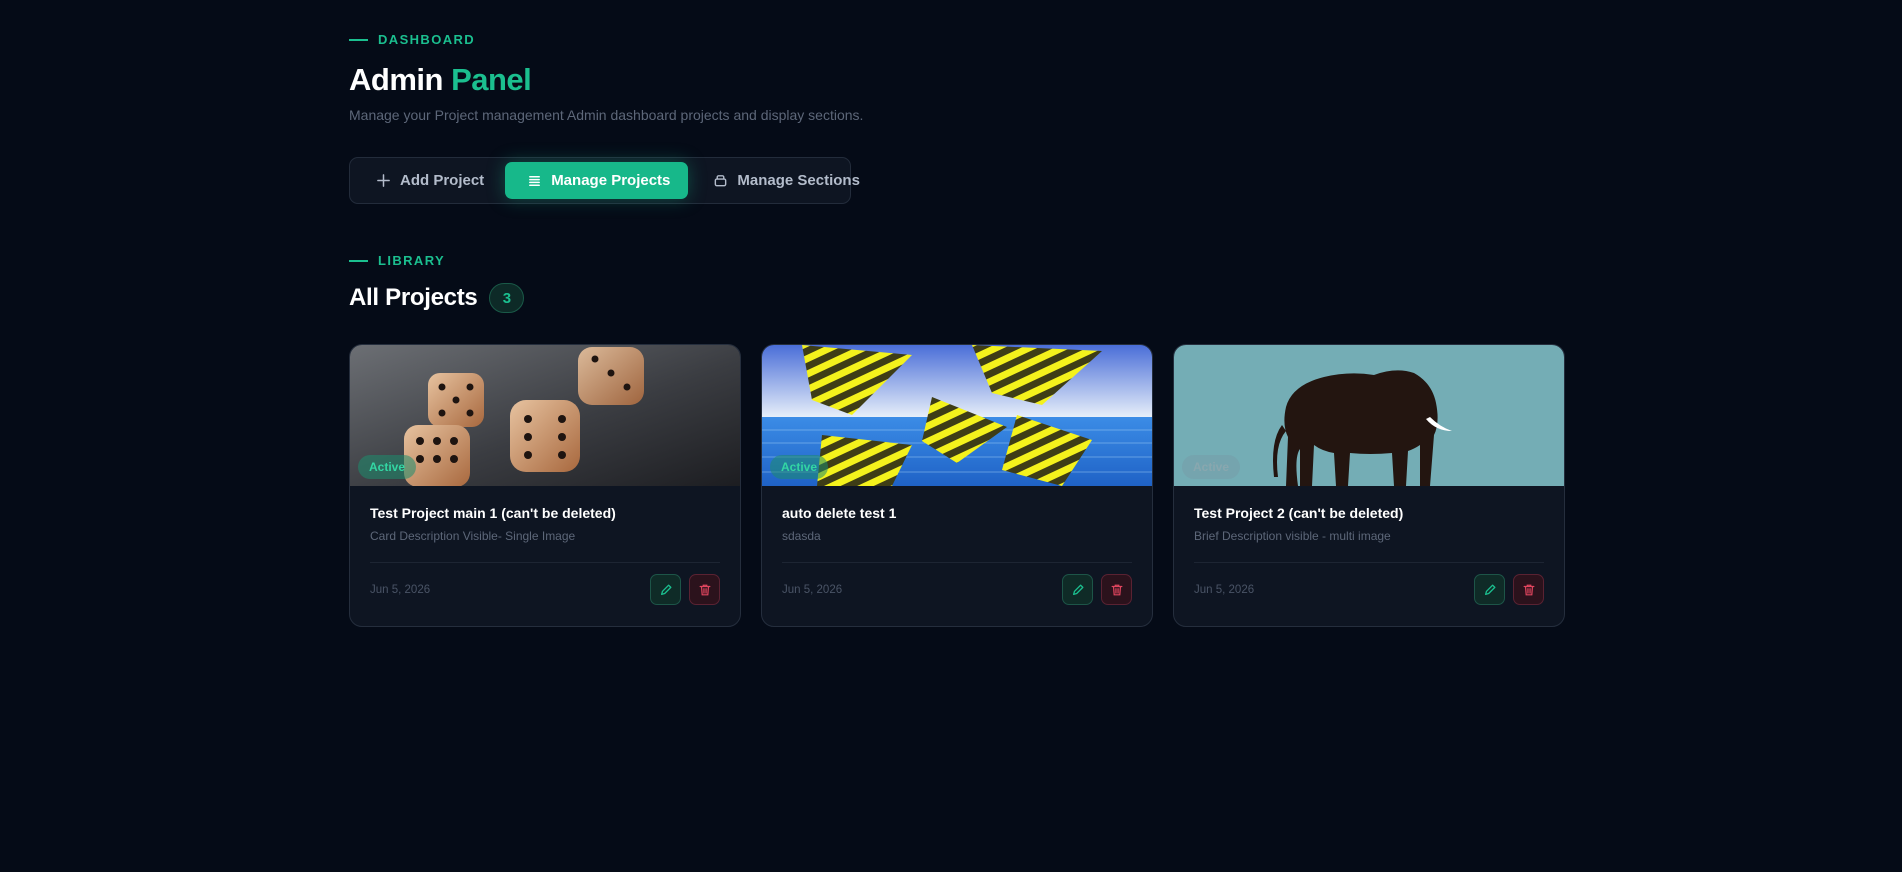 This screenshot has height=872, width=1902. What do you see at coordinates (507, 298) in the screenshot?
I see `project-count-badge: 3` at bounding box center [507, 298].